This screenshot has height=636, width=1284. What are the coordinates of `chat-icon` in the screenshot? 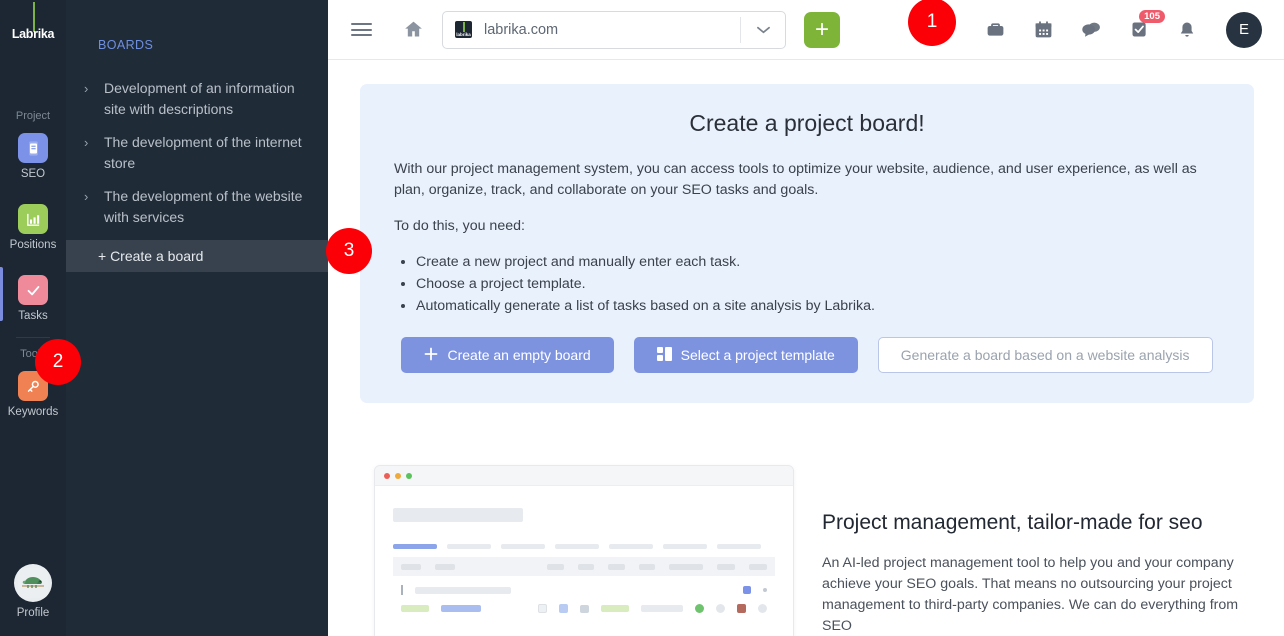 It's located at (1091, 30).